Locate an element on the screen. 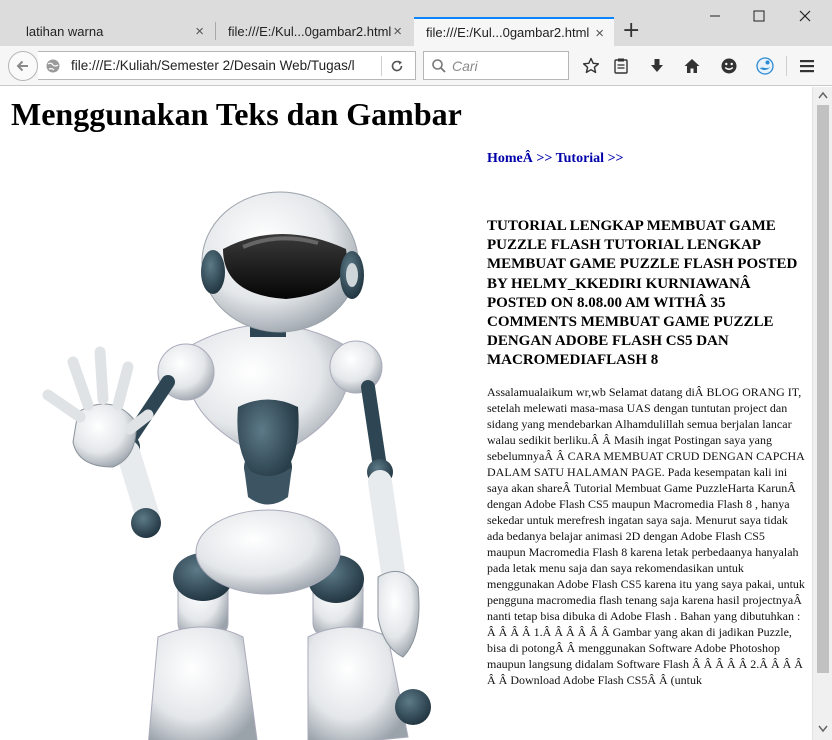 The width and height of the screenshot is (832, 740). menu-button is located at coordinates (807, 66).